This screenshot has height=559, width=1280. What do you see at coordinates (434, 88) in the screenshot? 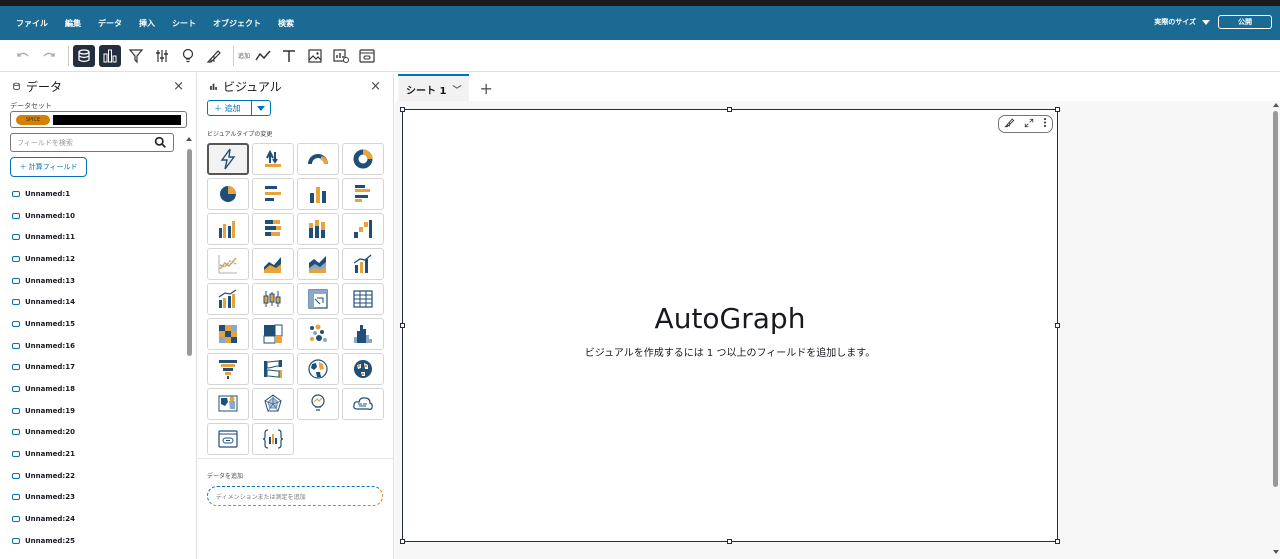
I see `tab-sheet-1: シート 1 ﹀` at bounding box center [434, 88].